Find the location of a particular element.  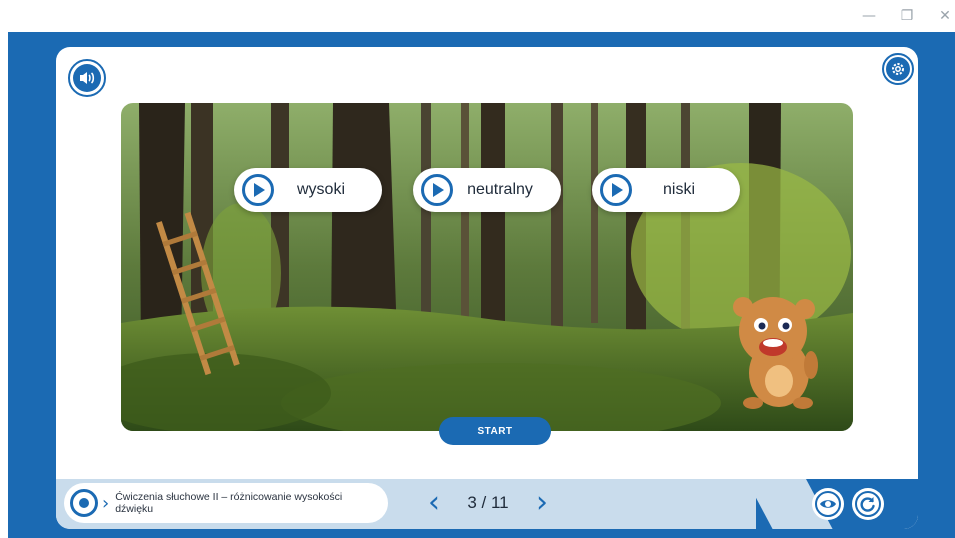

gear-icon is located at coordinates (898, 69).